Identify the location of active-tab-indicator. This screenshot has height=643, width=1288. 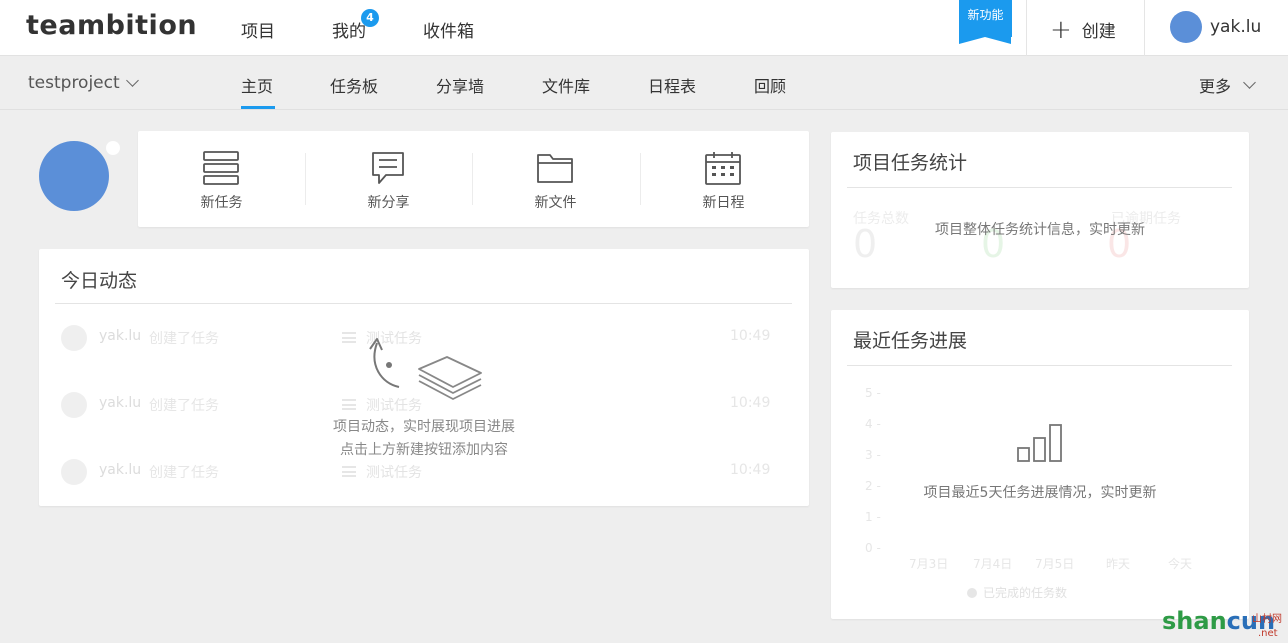
(258, 107).